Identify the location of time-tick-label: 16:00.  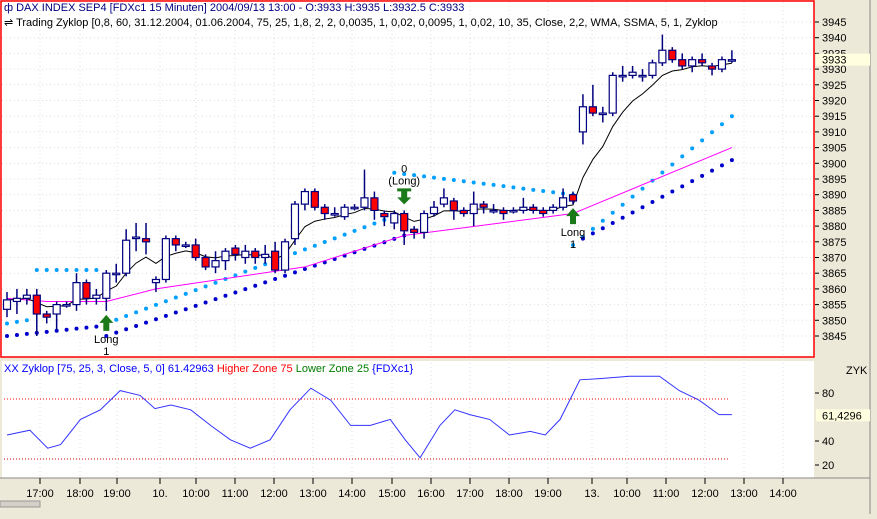
(431, 494).